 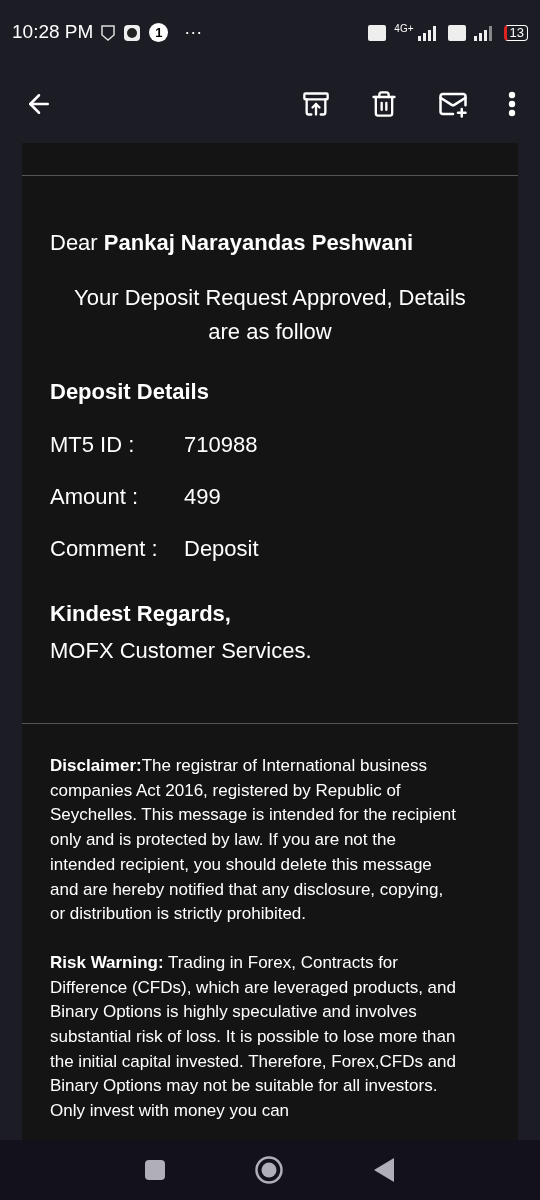 What do you see at coordinates (155, 1170) in the screenshot?
I see `recents-icon` at bounding box center [155, 1170].